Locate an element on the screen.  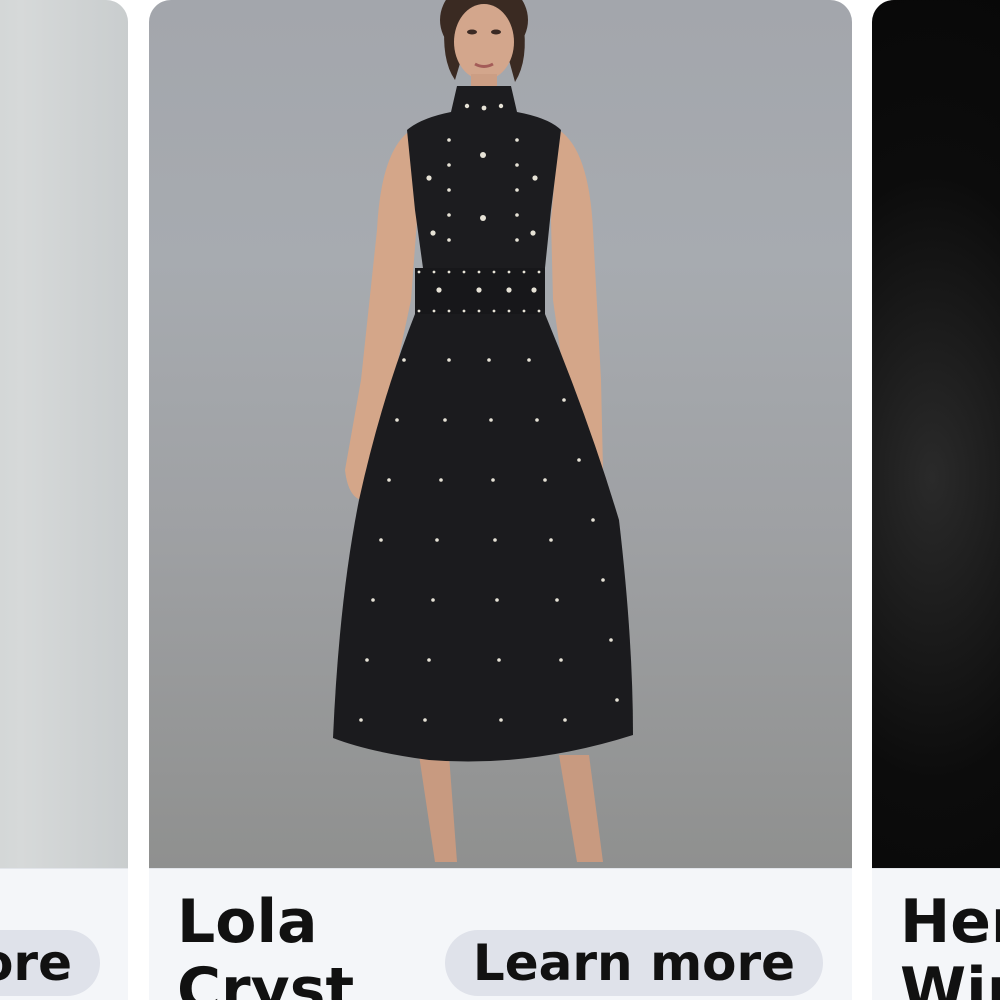
learn-more-button-left: ore is located at coordinates (50, 963).